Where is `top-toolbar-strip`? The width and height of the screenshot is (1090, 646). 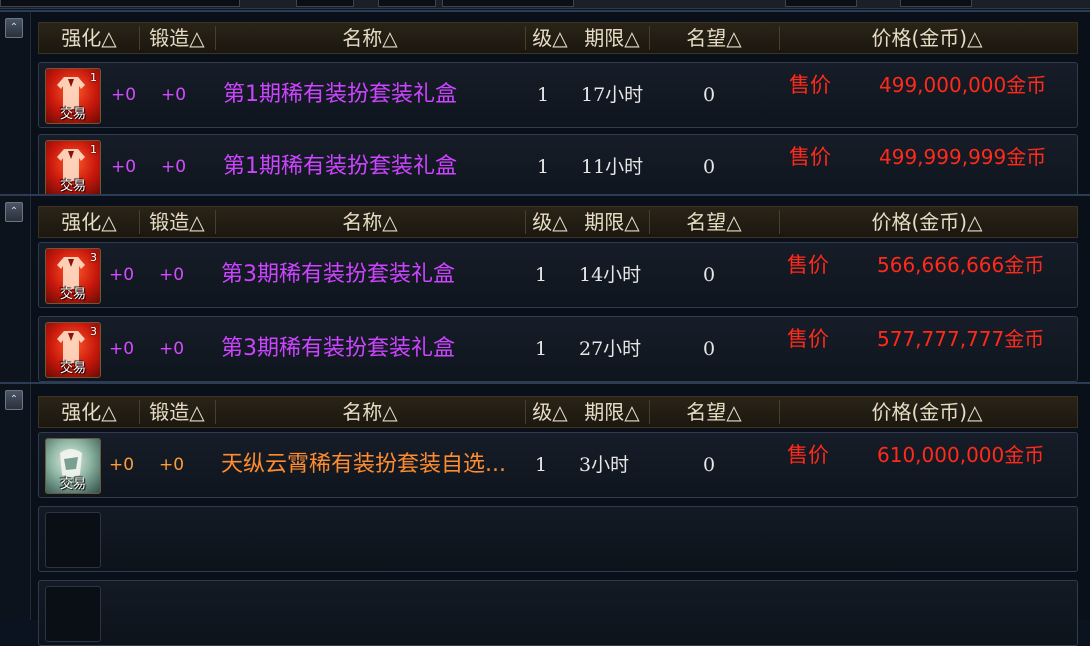
top-toolbar-strip is located at coordinates (545, 4).